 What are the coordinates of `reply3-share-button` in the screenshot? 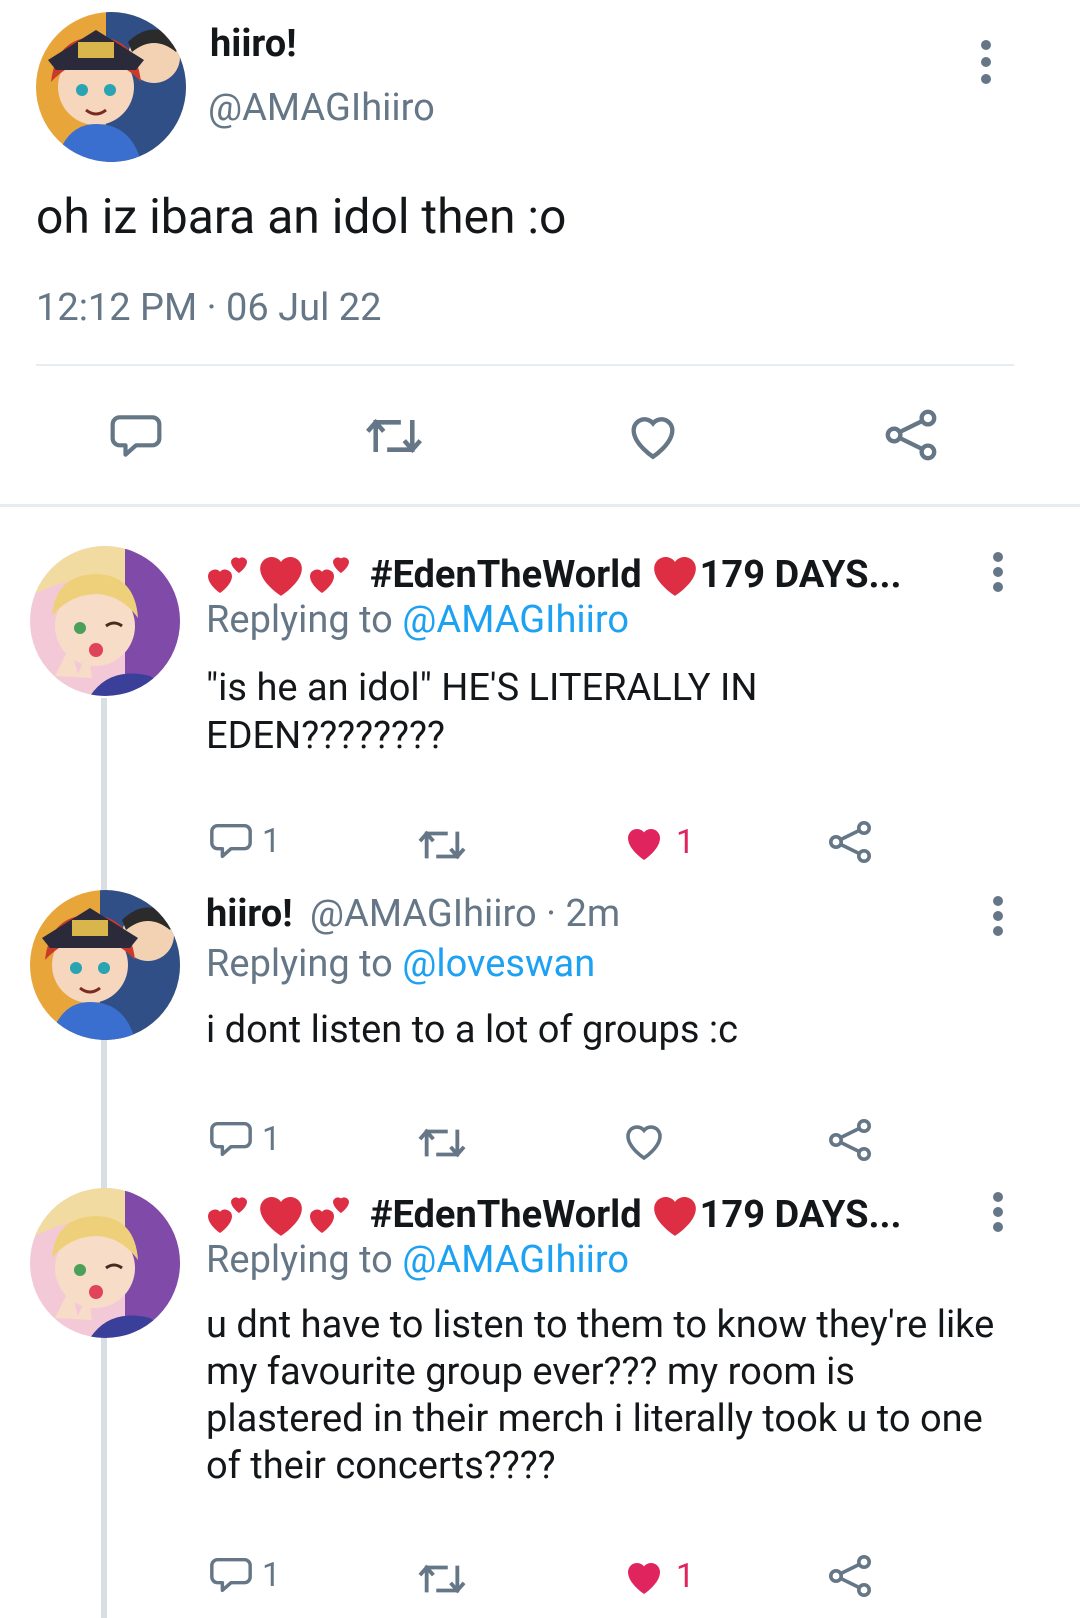 It's located at (850, 1576).